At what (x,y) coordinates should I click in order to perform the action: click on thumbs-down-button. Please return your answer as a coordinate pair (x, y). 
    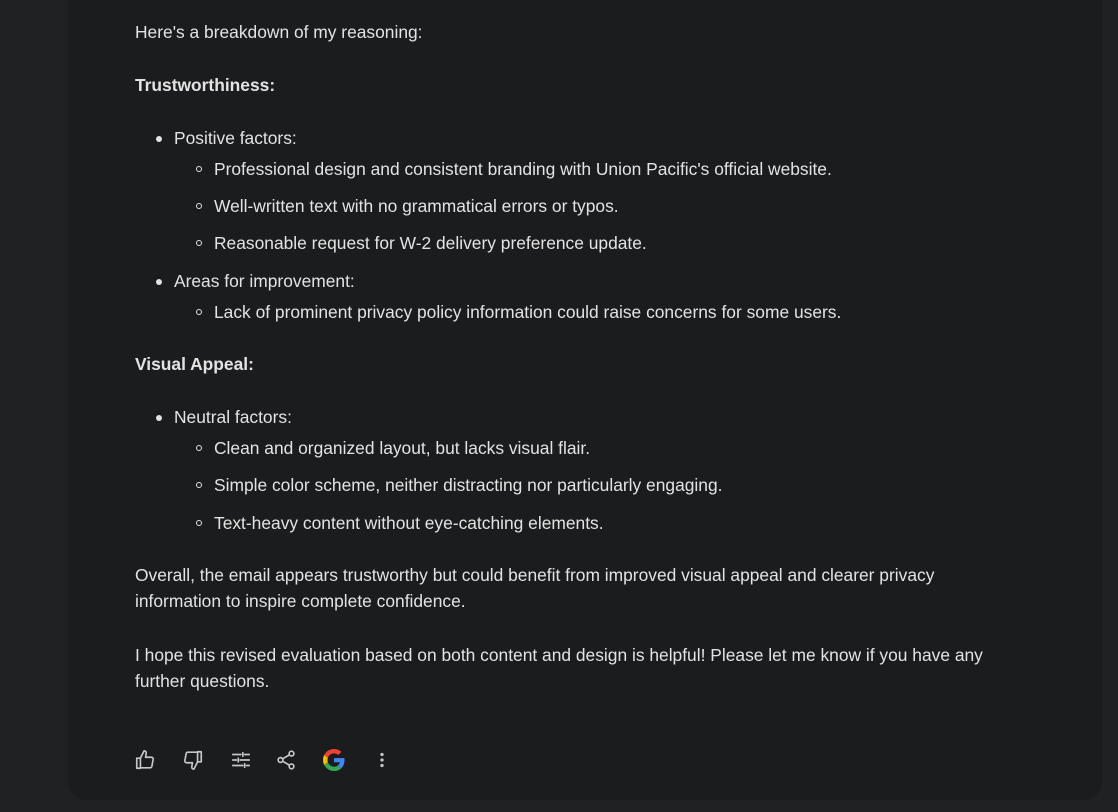
    Looking at the image, I should click on (193, 760).